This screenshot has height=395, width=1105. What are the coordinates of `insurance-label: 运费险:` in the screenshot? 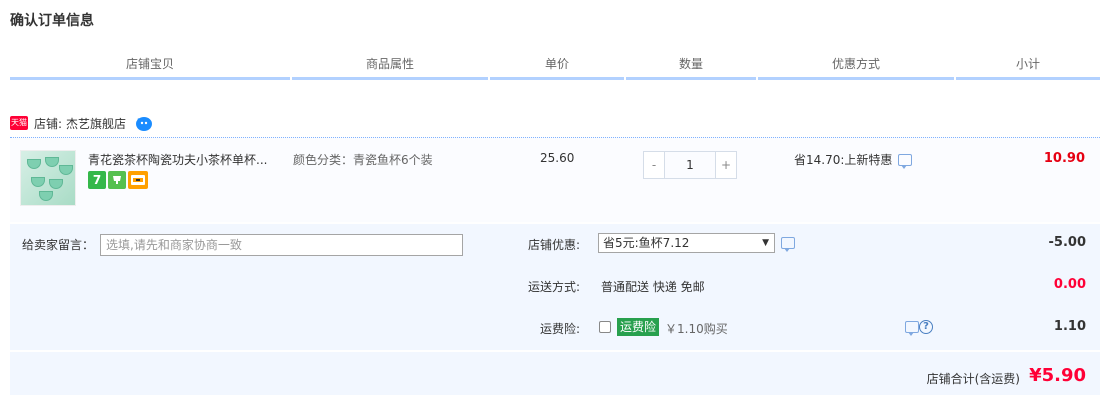 It's located at (559, 329).